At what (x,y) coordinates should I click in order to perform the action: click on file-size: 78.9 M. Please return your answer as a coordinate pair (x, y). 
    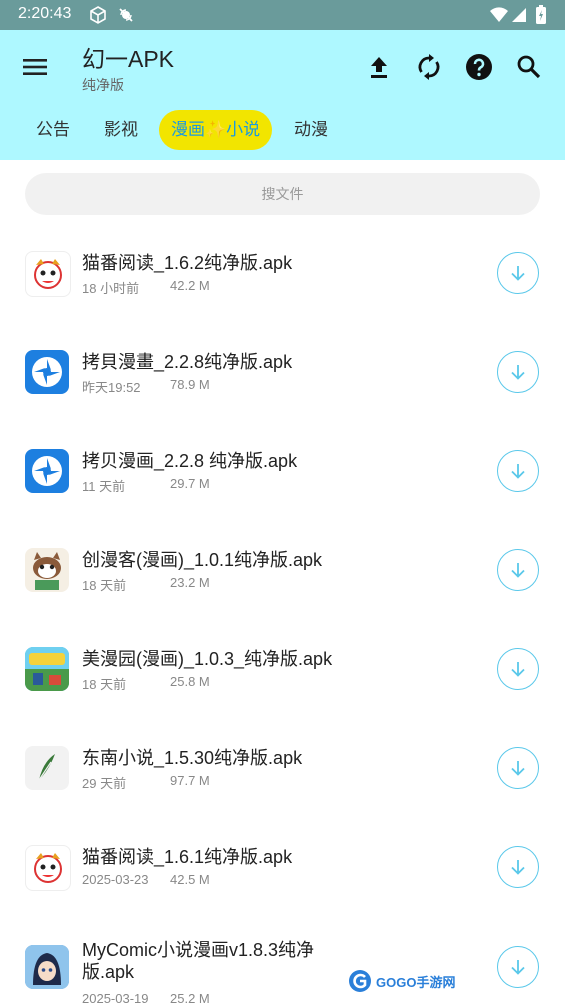
    Looking at the image, I should click on (190, 384).